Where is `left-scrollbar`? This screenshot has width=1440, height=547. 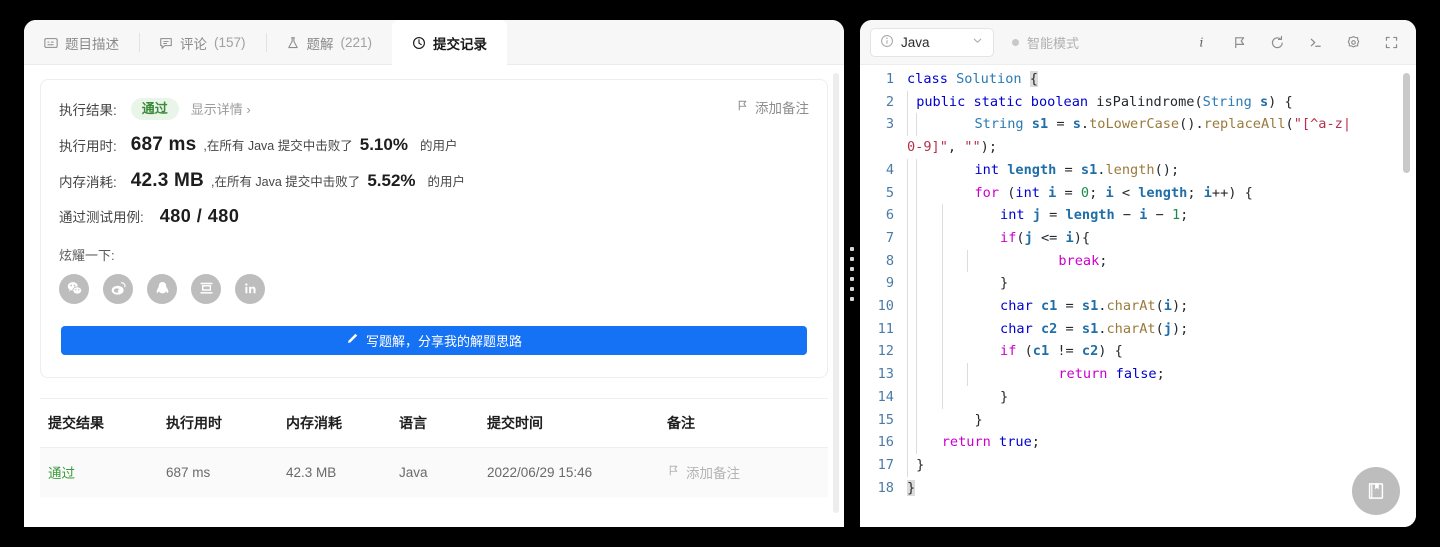
left-scrollbar is located at coordinates (836, 293).